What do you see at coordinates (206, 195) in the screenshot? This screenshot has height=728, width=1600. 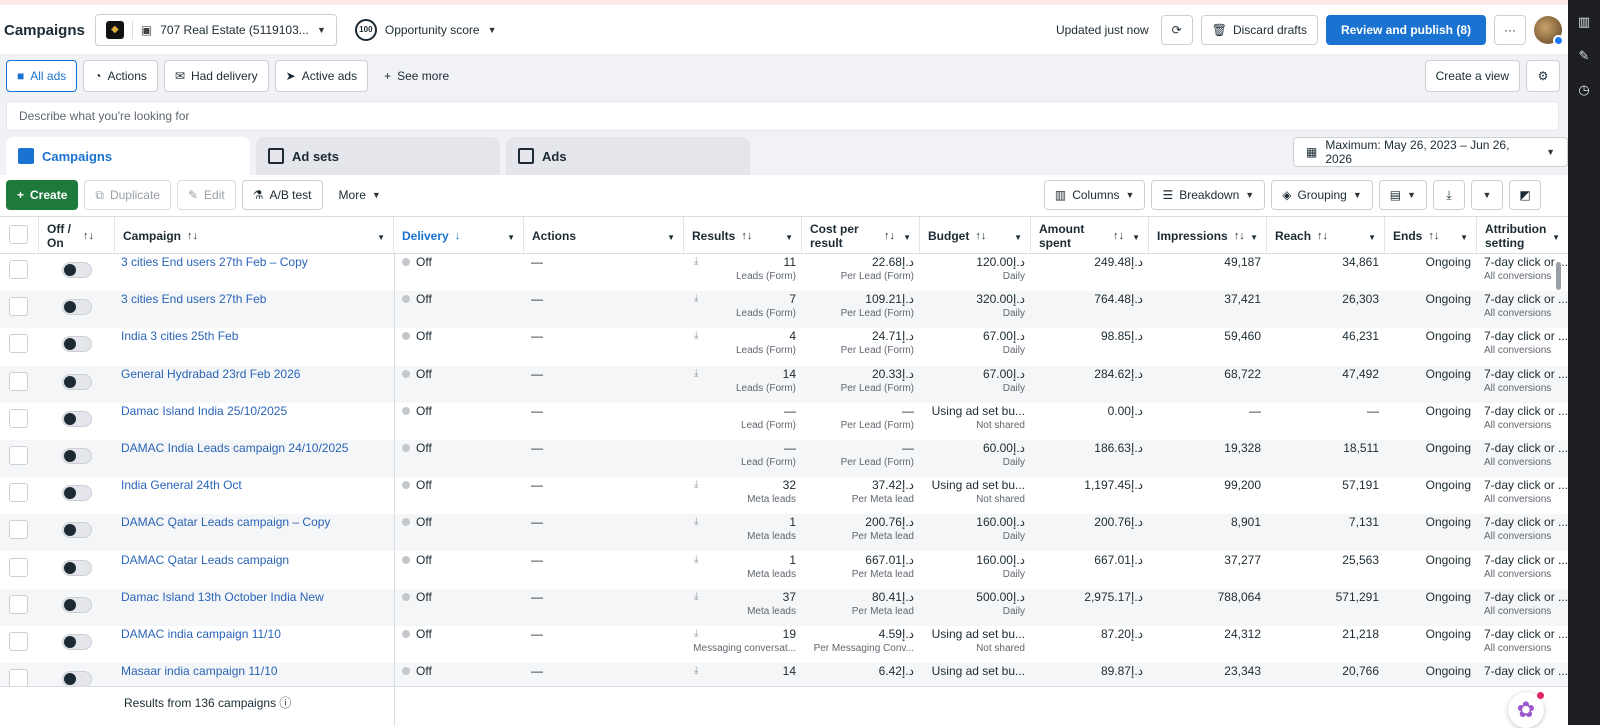 I see `edit-button: ✎ Edit` at bounding box center [206, 195].